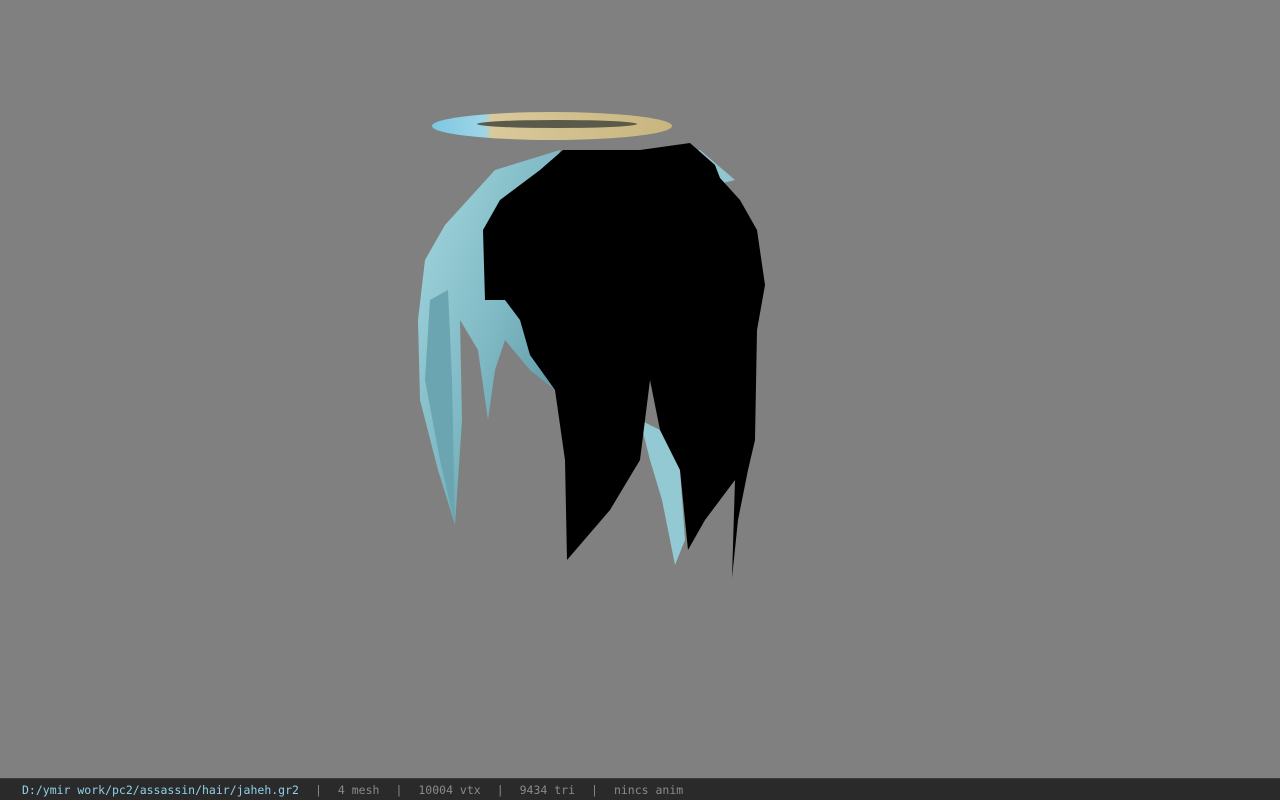  Describe the element at coordinates (648, 789) in the screenshot. I see `animation-status-label: nincs anim` at that location.